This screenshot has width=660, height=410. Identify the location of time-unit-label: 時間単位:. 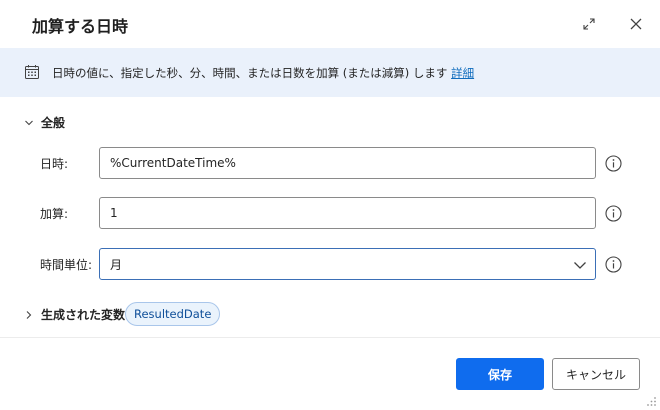
(66, 265).